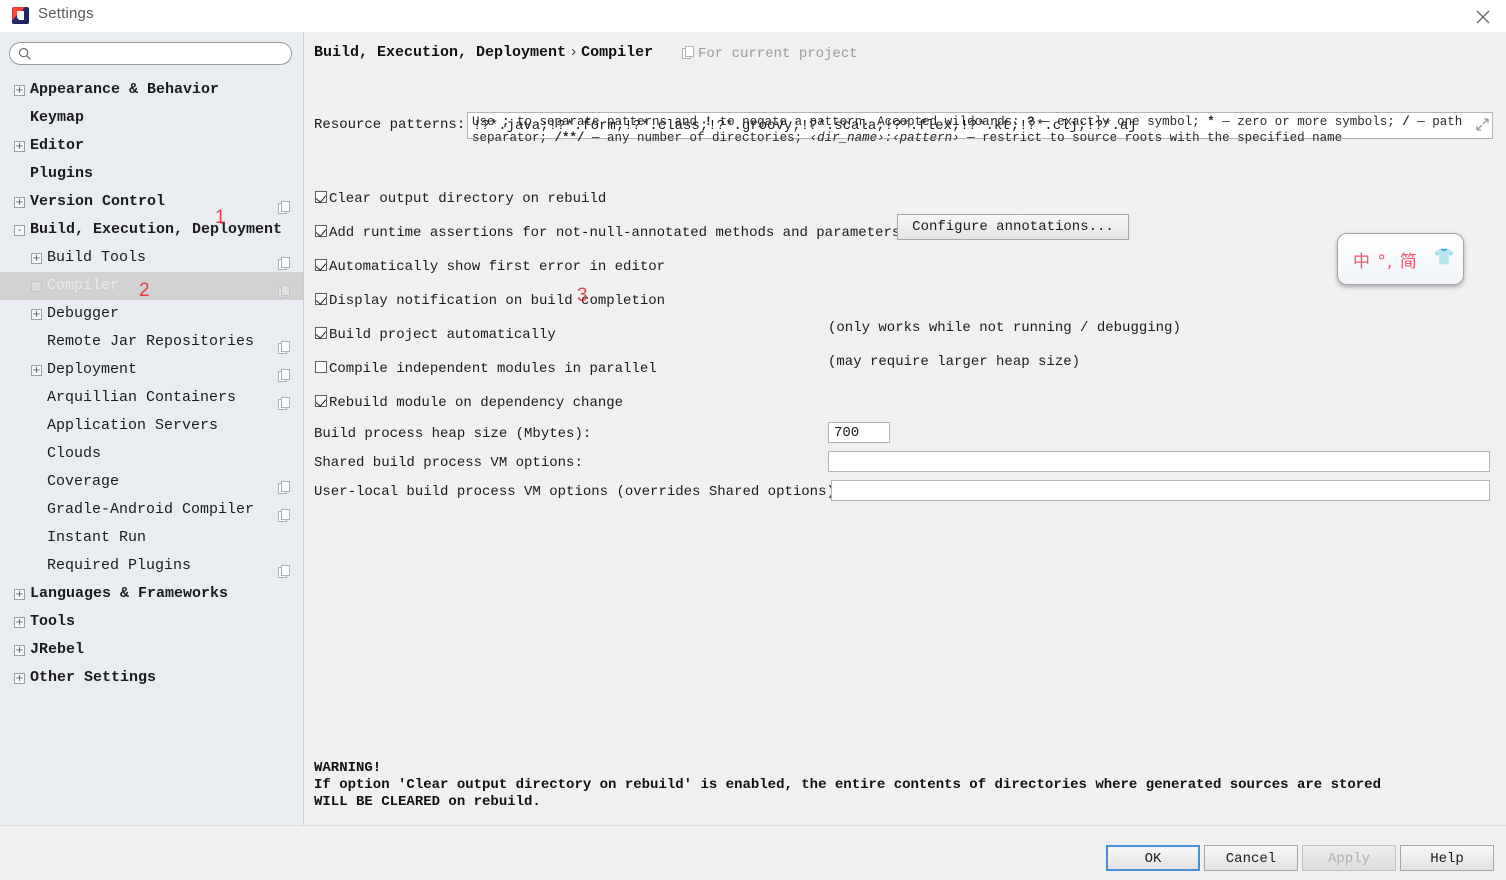  Describe the element at coordinates (1362, 262) in the screenshot. I see `ime-mode-label: 中` at that location.